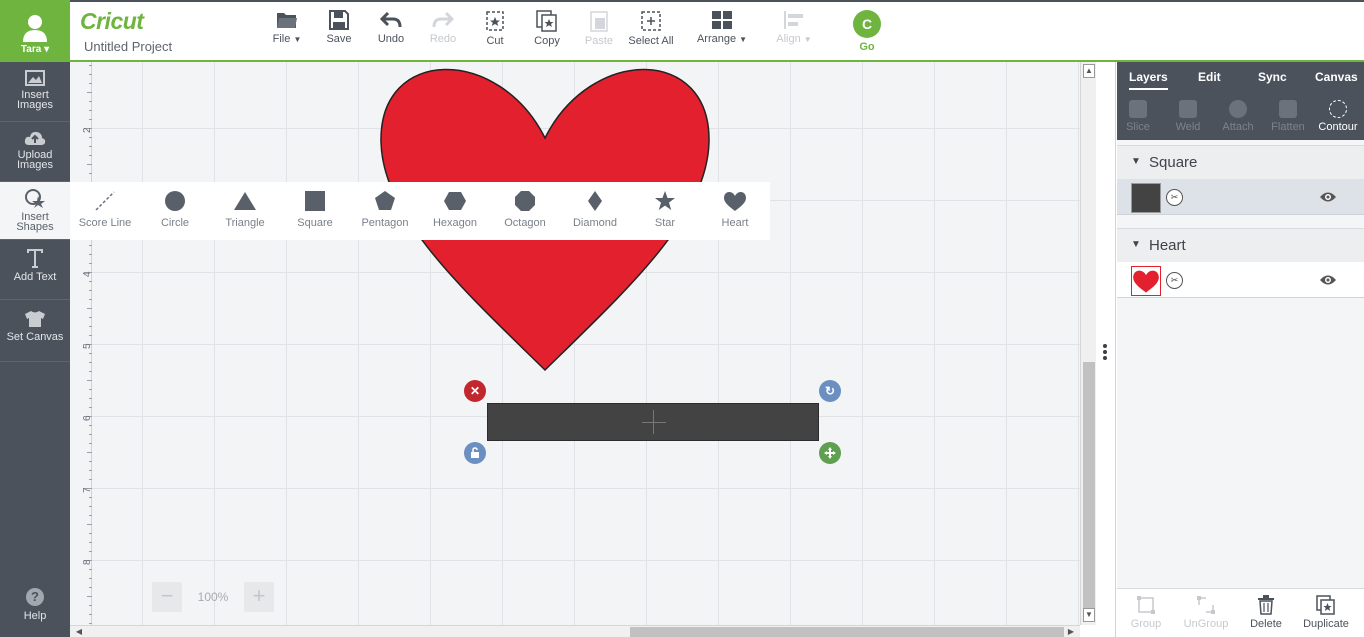  What do you see at coordinates (35, 211) in the screenshot?
I see `sidebar-item-insert-shapes: Insert Shapes` at bounding box center [35, 211].